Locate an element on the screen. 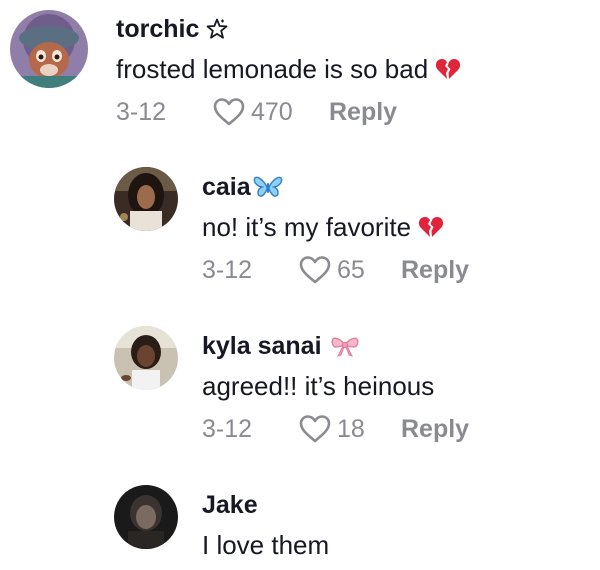 This screenshot has width=600, height=570. like-count: 65 is located at coordinates (351, 269).